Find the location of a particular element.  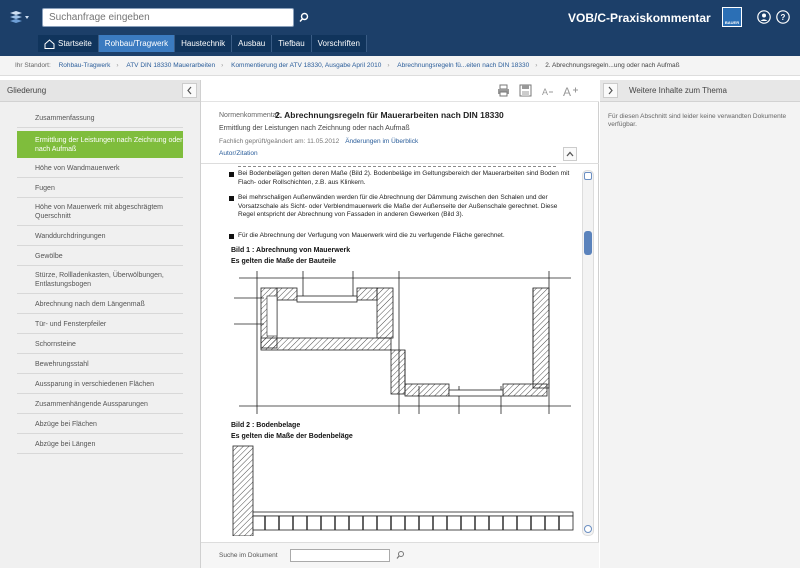

collapse-header-button is located at coordinates (570, 154).